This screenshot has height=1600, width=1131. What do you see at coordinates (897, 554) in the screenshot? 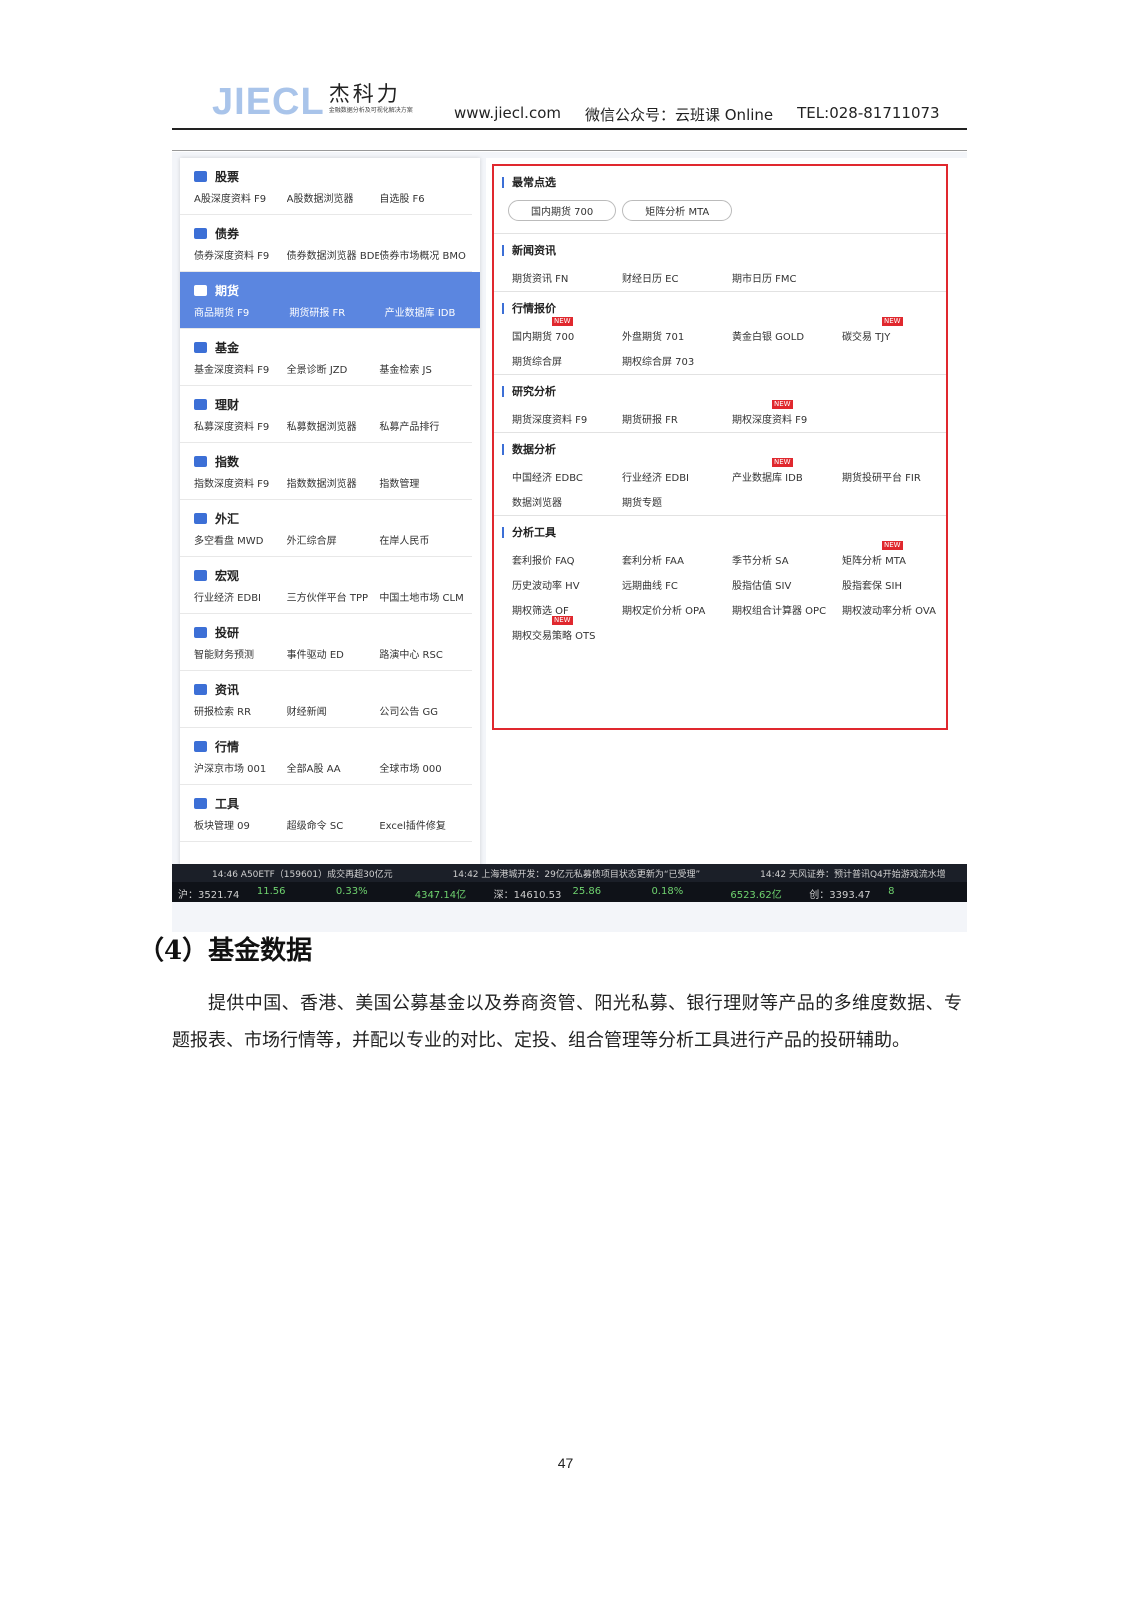
I see `menu-link: 矩阵分析 MTA NEW` at bounding box center [897, 554].